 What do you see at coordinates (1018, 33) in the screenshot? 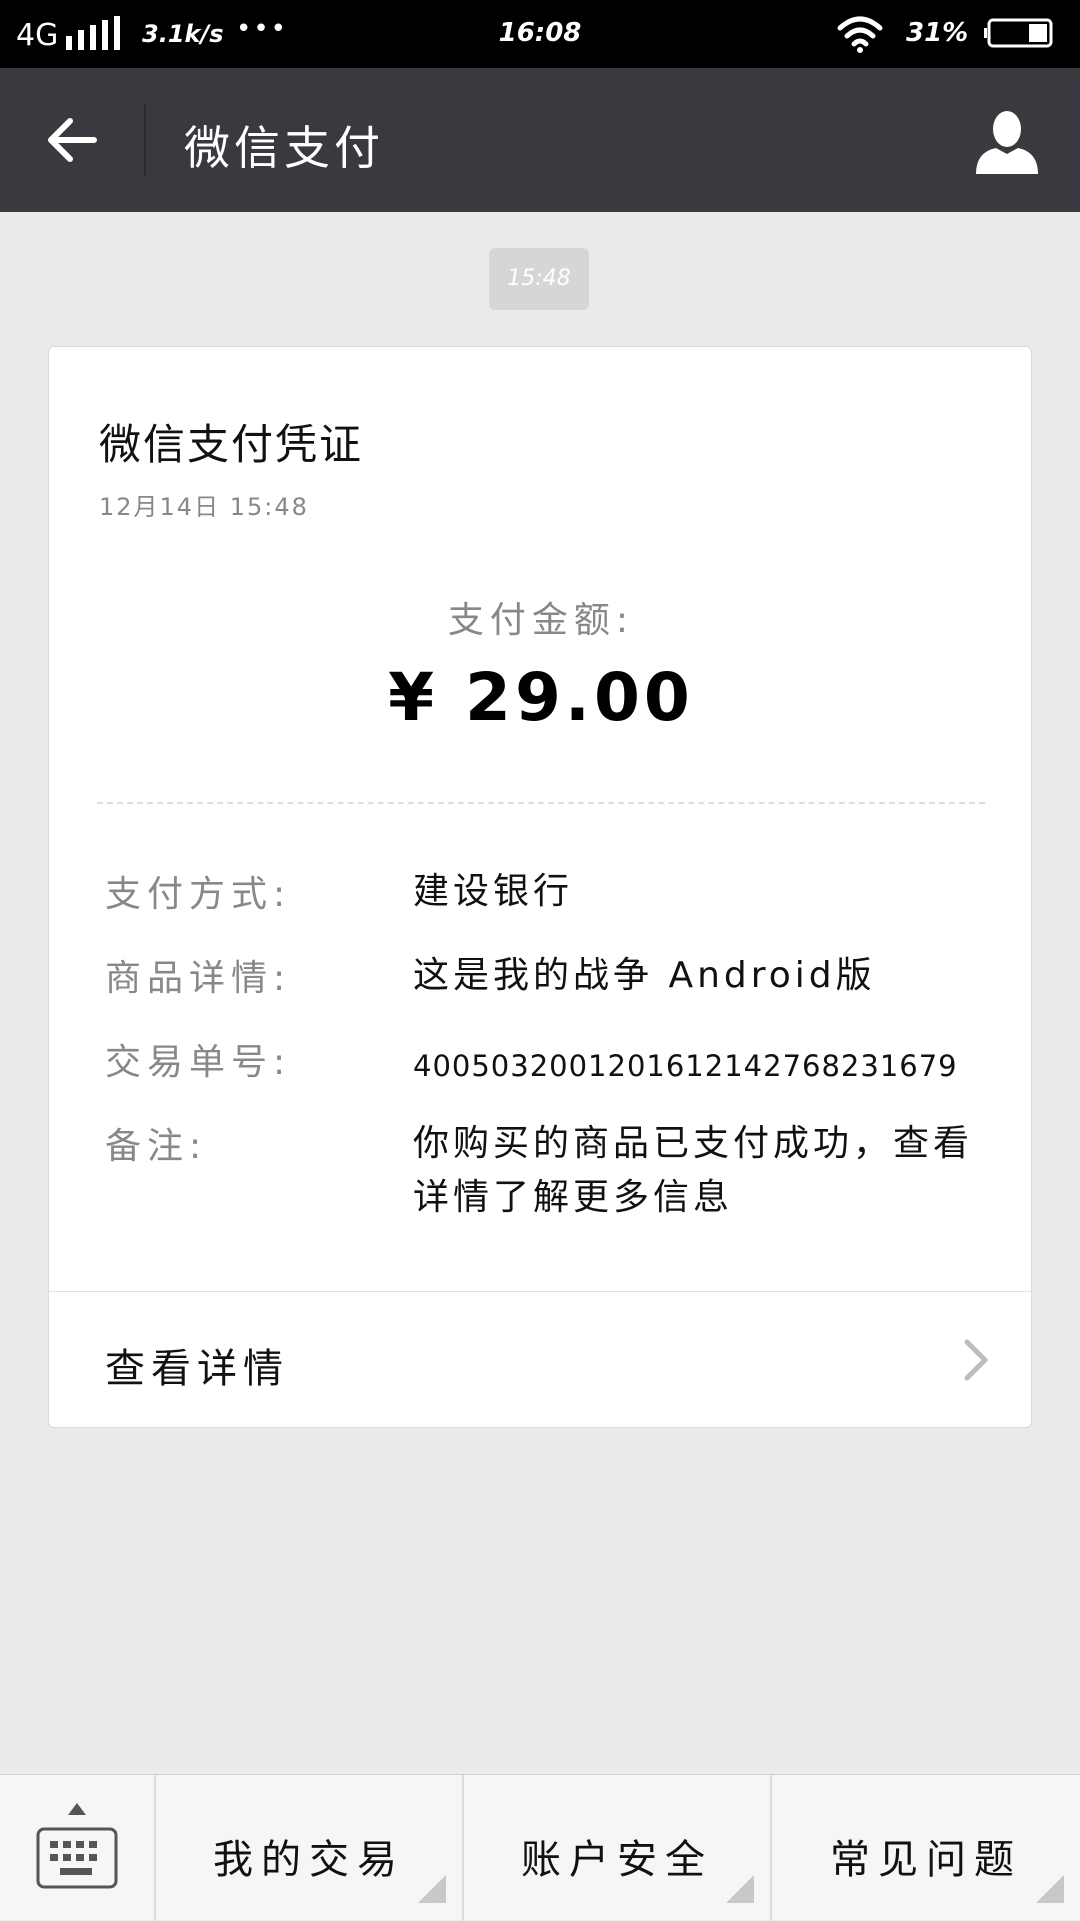
I see `battery-icon` at bounding box center [1018, 33].